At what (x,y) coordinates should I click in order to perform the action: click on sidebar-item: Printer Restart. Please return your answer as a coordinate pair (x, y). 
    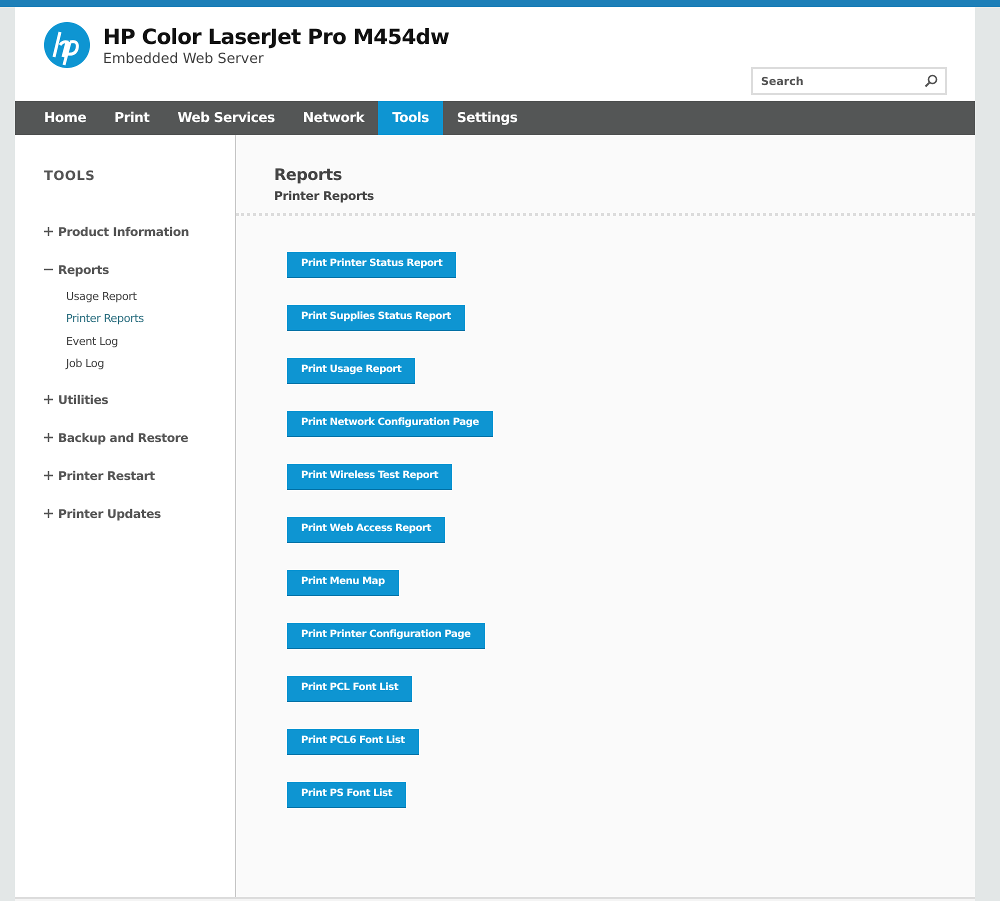
    Looking at the image, I should click on (106, 475).